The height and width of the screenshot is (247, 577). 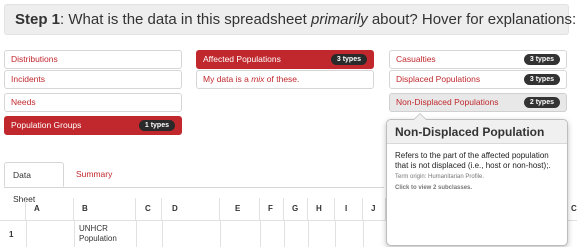 What do you see at coordinates (149, 209) in the screenshot?
I see `column-header-c: C` at bounding box center [149, 209].